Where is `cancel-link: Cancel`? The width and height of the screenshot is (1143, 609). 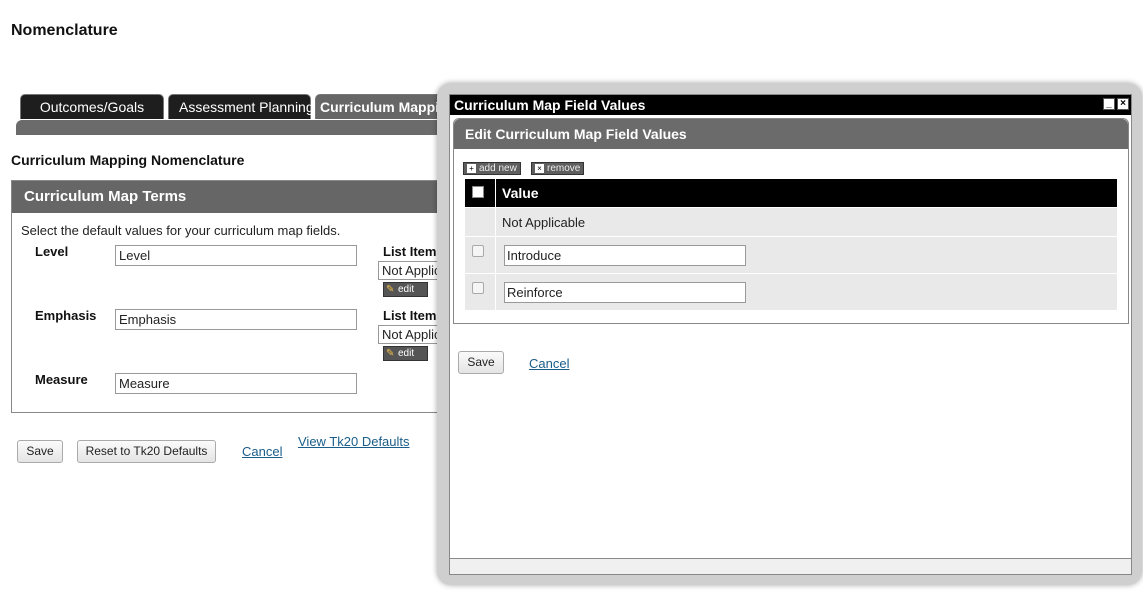 cancel-link: Cancel is located at coordinates (262, 451).